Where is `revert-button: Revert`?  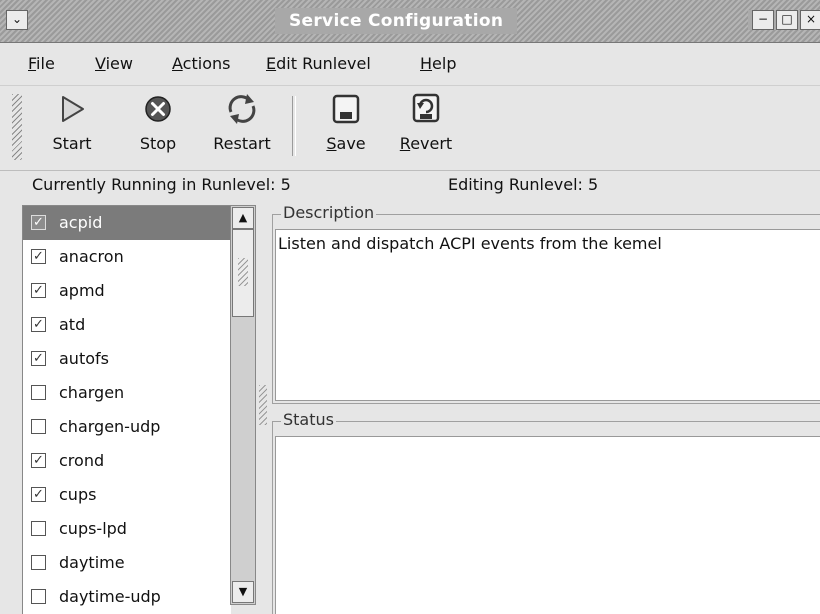 revert-button: Revert is located at coordinates (426, 128).